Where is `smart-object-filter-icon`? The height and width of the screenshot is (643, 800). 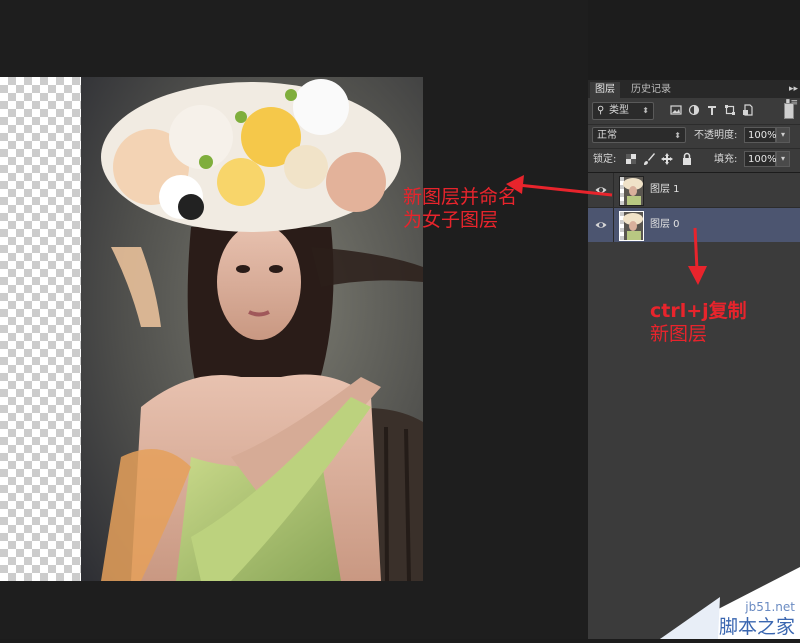
smart-object-filter-icon is located at coordinates (748, 110).